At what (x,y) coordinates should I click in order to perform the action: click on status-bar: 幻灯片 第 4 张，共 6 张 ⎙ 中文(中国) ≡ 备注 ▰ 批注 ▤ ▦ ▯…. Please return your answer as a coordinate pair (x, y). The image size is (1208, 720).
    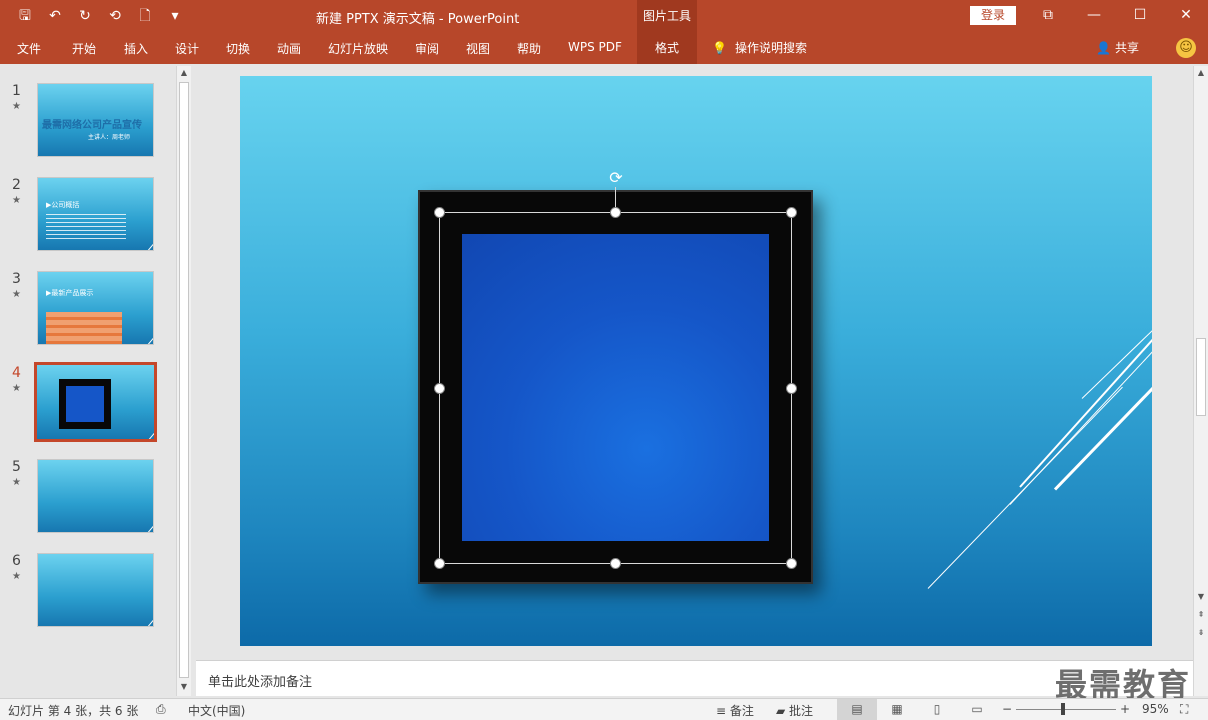
    Looking at the image, I should click on (604, 709).